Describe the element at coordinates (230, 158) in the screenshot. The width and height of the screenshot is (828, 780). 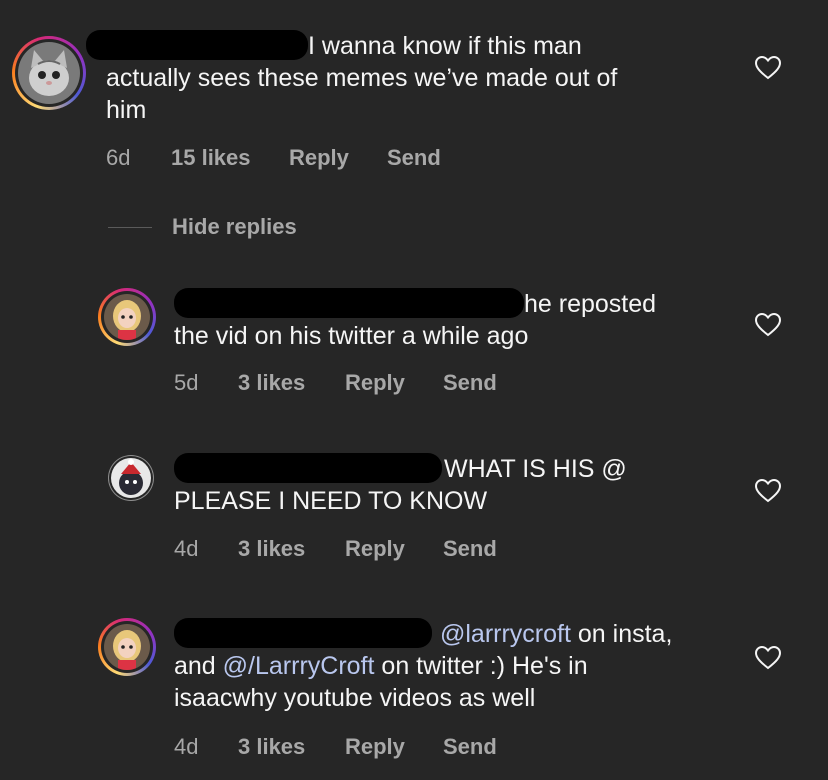
I see `likes-count: 15 likes` at that location.